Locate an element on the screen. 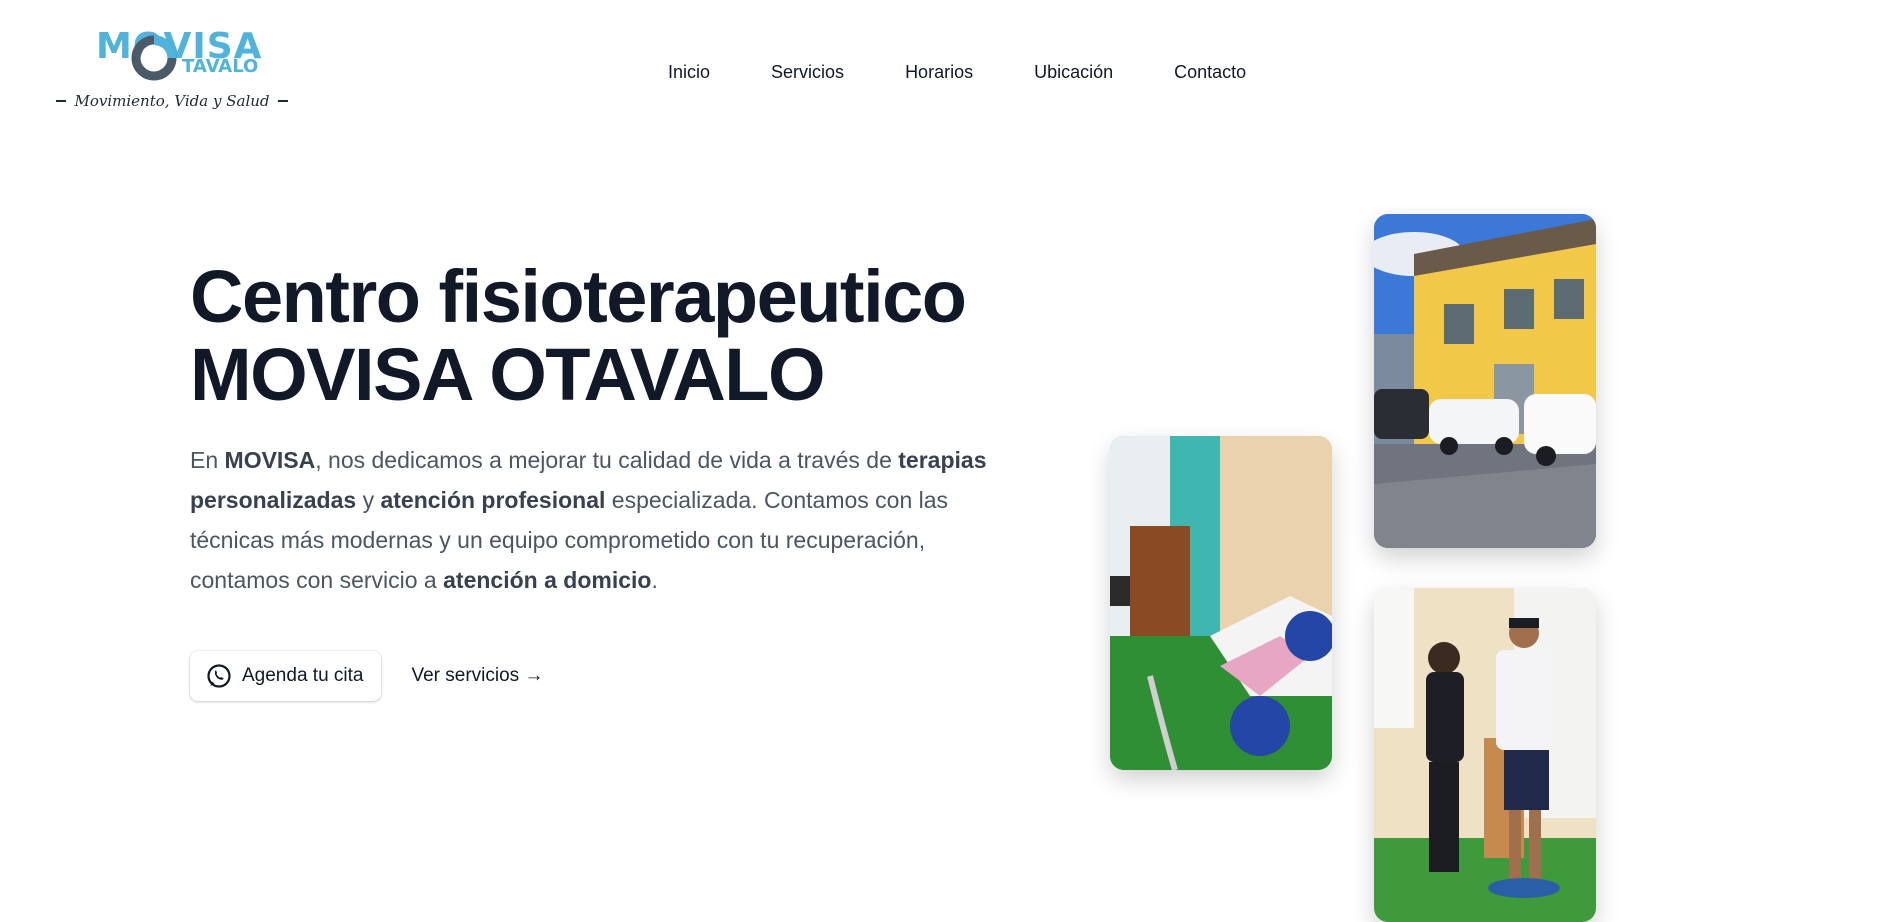 This screenshot has width=1895, height=922. hero-cta-group: Agenda tu cita Ver servicios → is located at coordinates (366, 676).